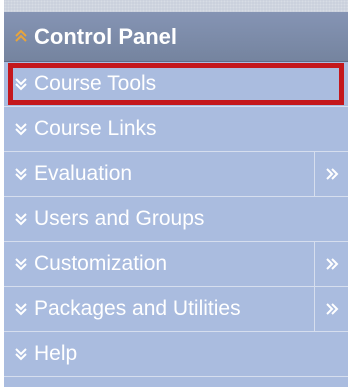 The height and width of the screenshot is (387, 352). What do you see at coordinates (106, 36) in the screenshot?
I see `control-panel-title: Control Panel` at bounding box center [106, 36].